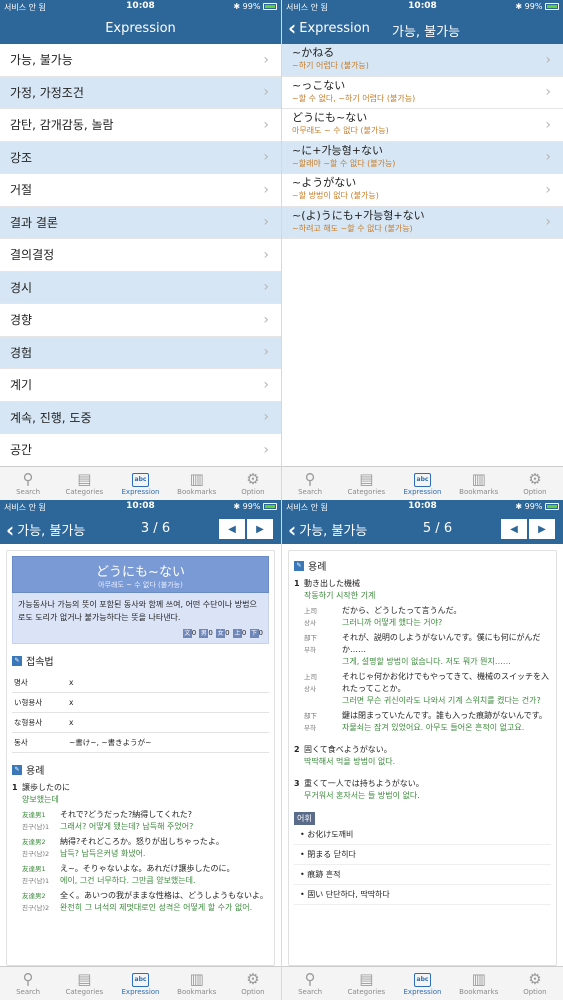 Image resolution: width=563 pixels, height=1000 pixels. What do you see at coordinates (140, 157) in the screenshot?
I see `list-item: 강조 ›` at bounding box center [140, 157].